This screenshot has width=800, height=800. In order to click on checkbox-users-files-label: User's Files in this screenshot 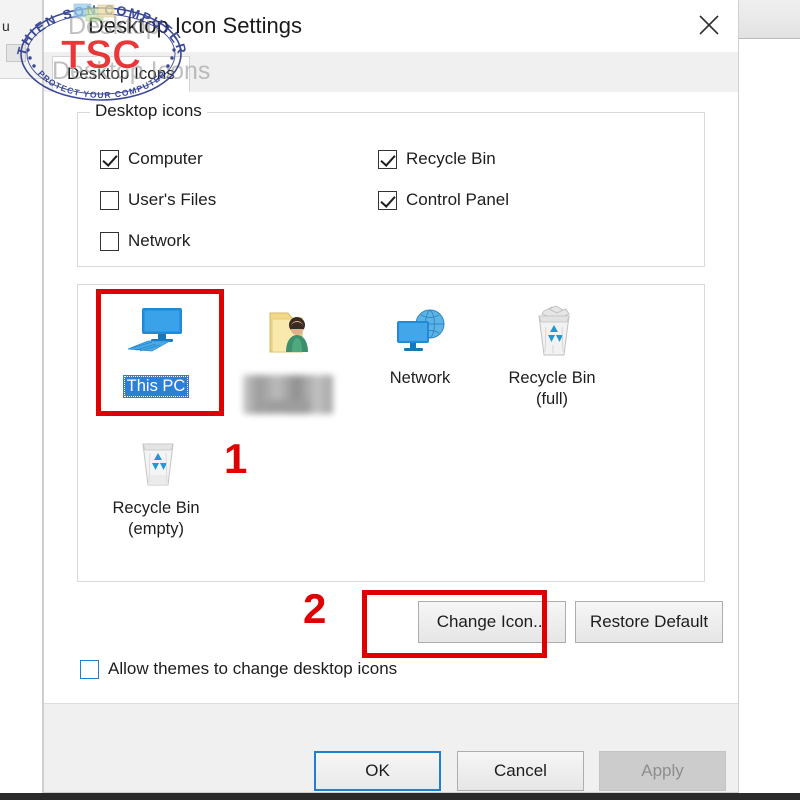, I will do `click(172, 199)`.